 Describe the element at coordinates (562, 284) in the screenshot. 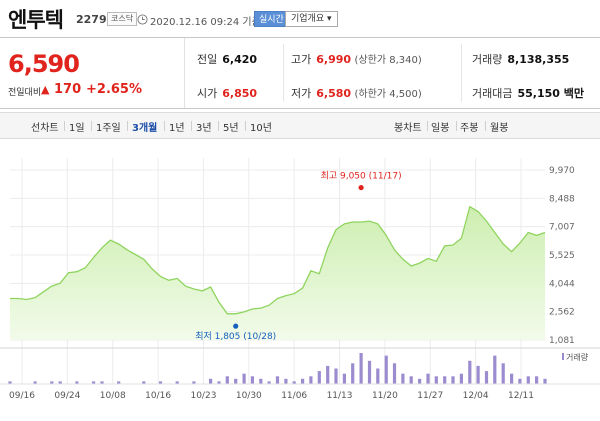

I see `y-tick-label: 4,044` at that location.